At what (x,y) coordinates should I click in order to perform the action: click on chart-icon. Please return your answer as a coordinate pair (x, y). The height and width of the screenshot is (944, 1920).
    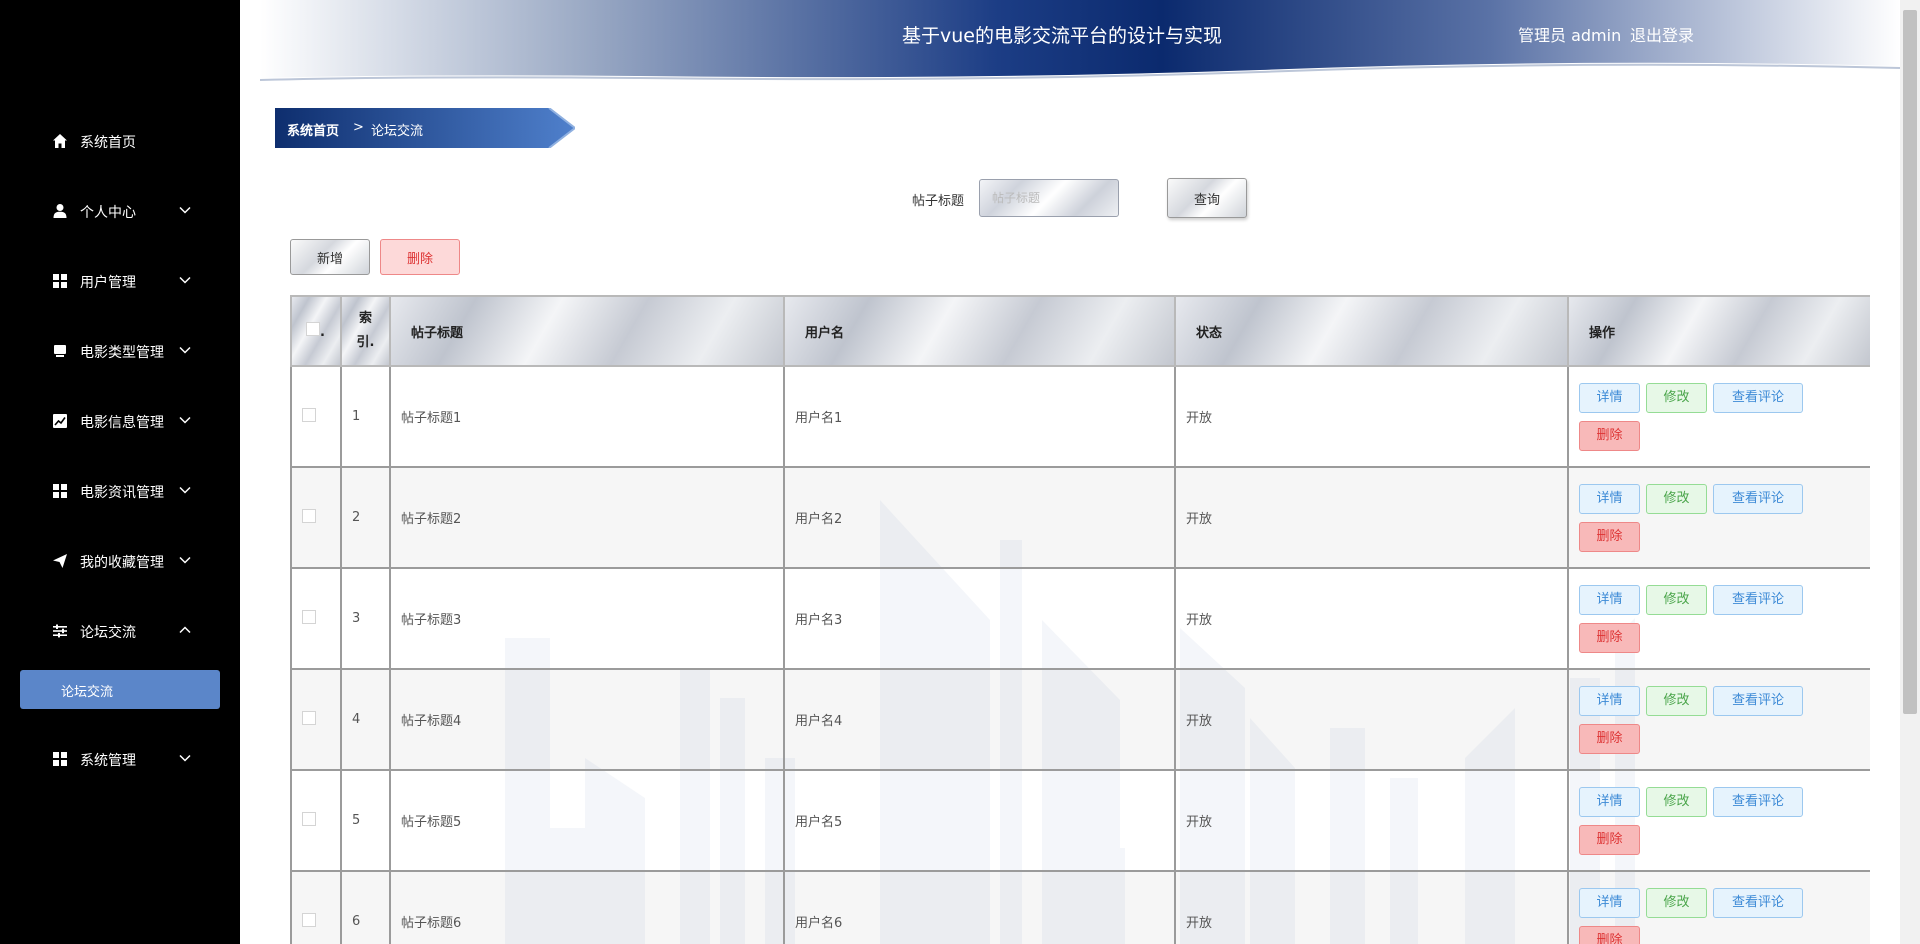
    Looking at the image, I should click on (60, 421).